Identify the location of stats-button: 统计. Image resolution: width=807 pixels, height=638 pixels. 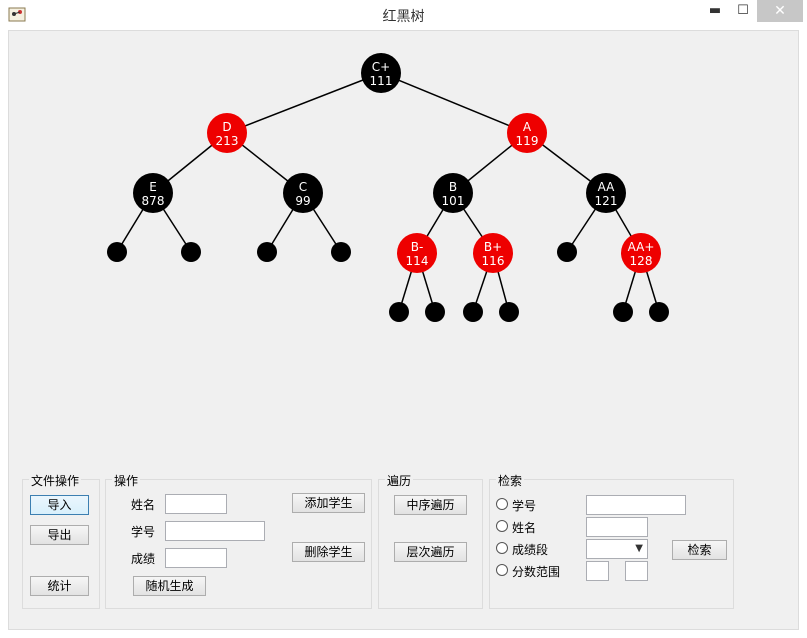
(59, 586).